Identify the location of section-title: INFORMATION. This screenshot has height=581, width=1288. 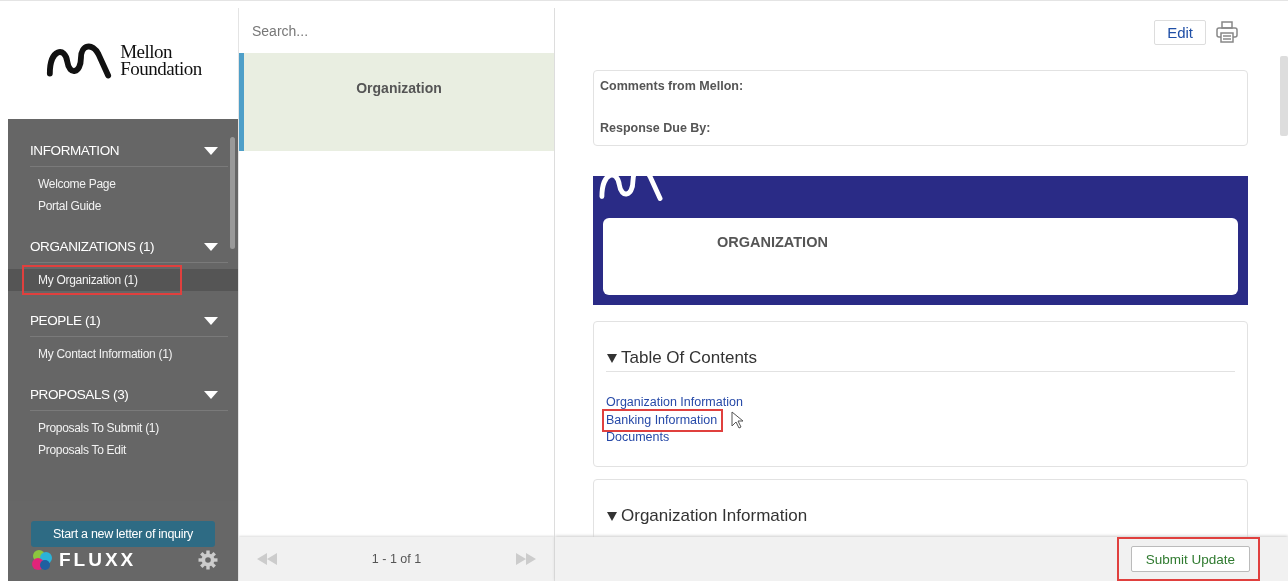
(75, 150).